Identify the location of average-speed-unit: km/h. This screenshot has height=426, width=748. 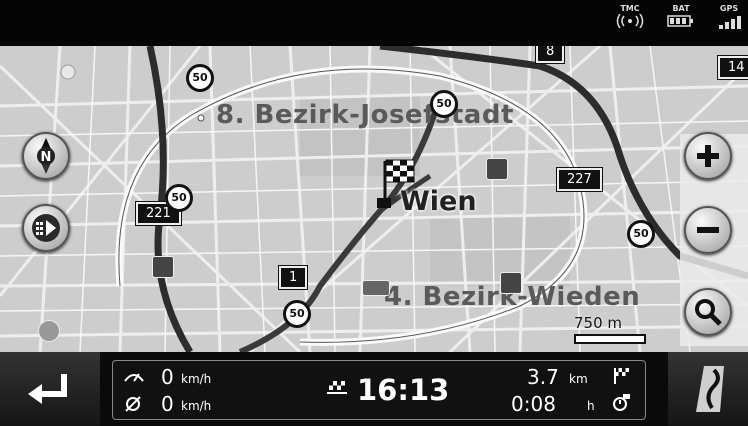
(196, 406).